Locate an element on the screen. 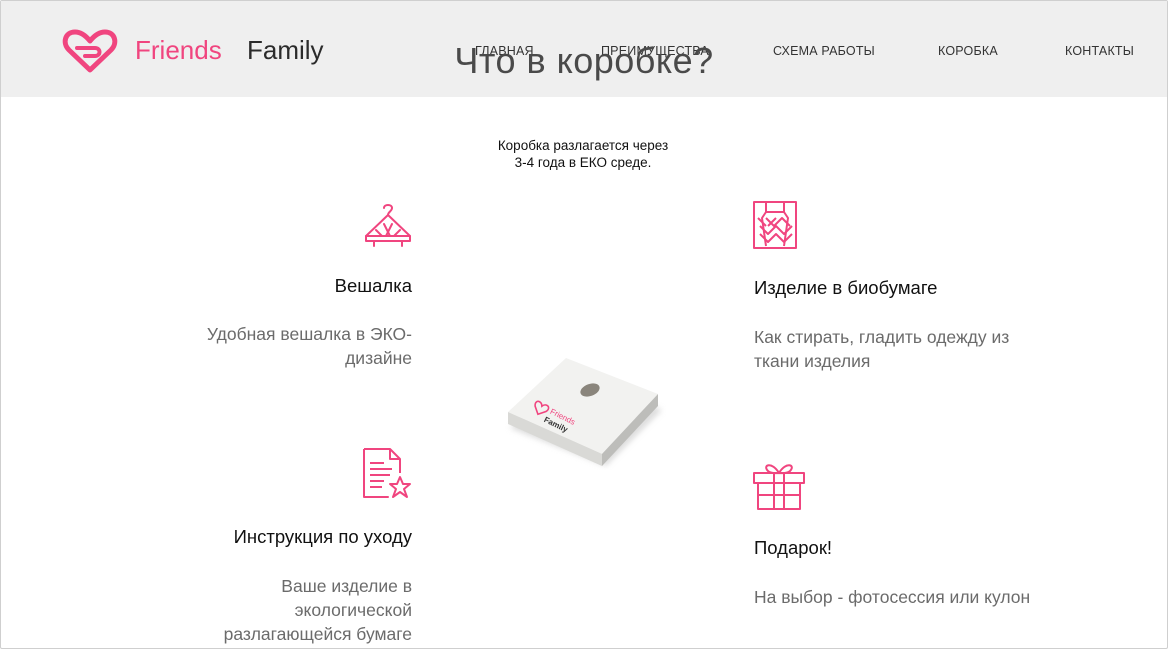 The image size is (1168, 649). section-title: Что в коробке? is located at coordinates (584, 60).